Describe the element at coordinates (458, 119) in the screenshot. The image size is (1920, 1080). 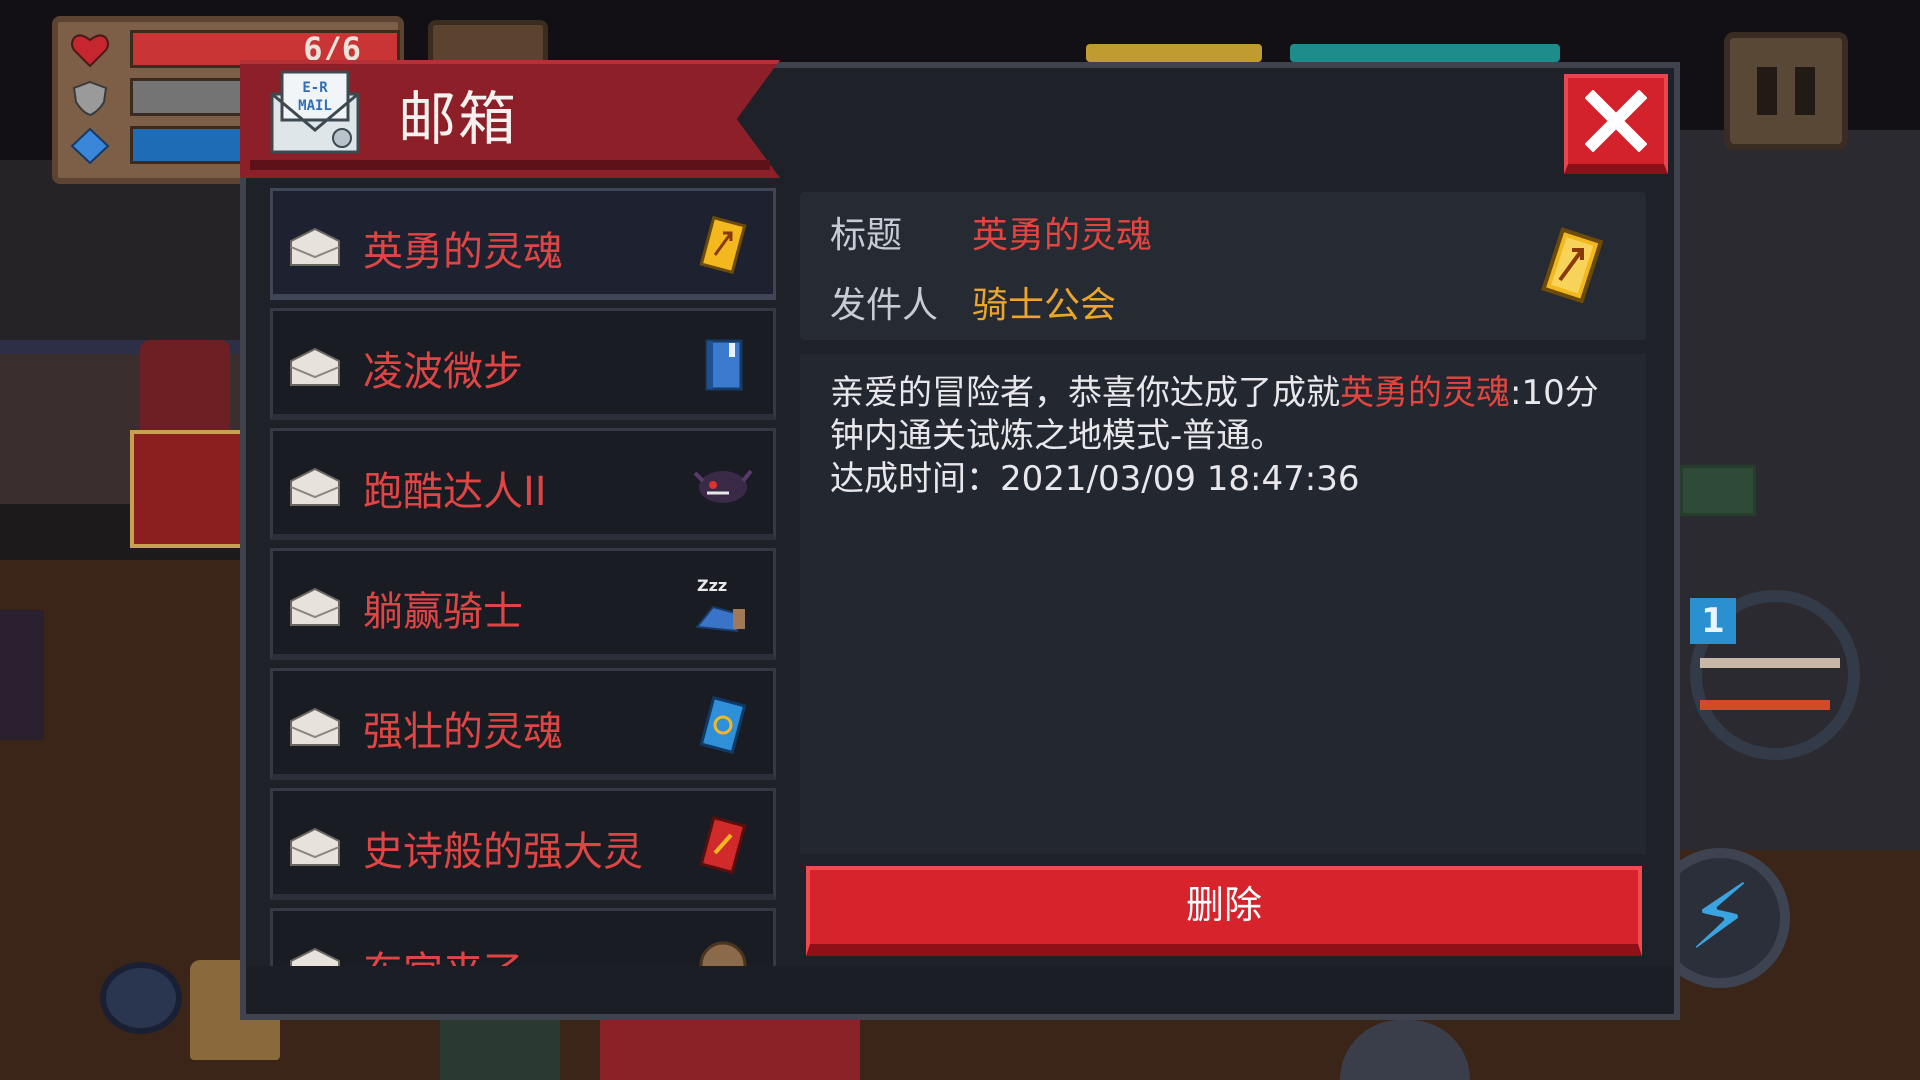
I see `mailbox-title: 邮箱` at that location.